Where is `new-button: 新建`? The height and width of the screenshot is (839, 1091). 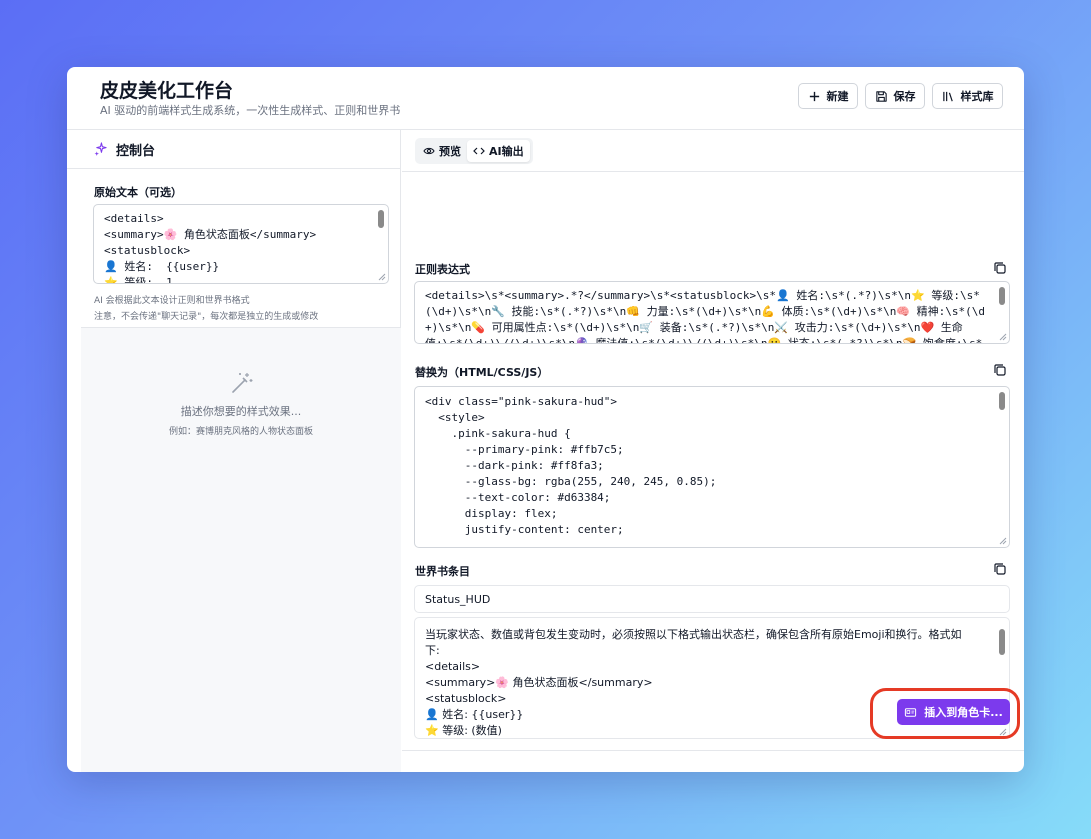
new-button: 新建 is located at coordinates (828, 96).